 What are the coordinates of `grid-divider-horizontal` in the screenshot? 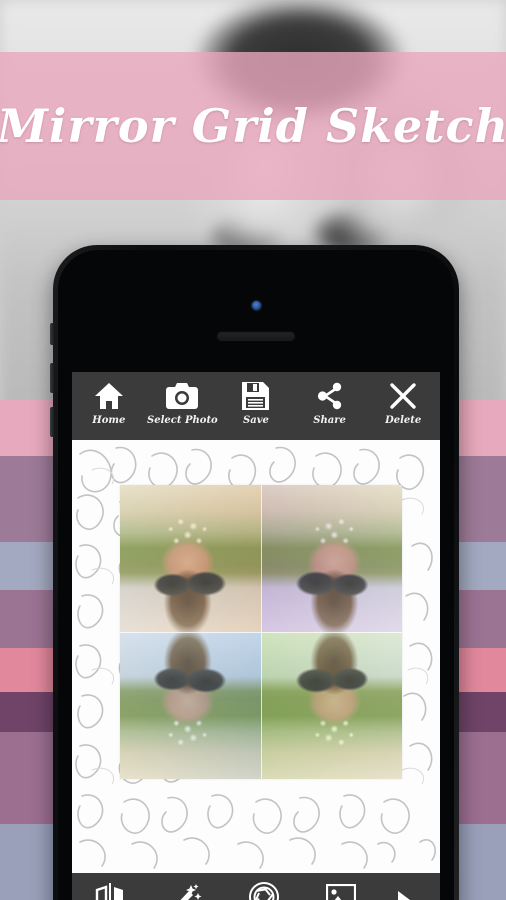 It's located at (261, 632).